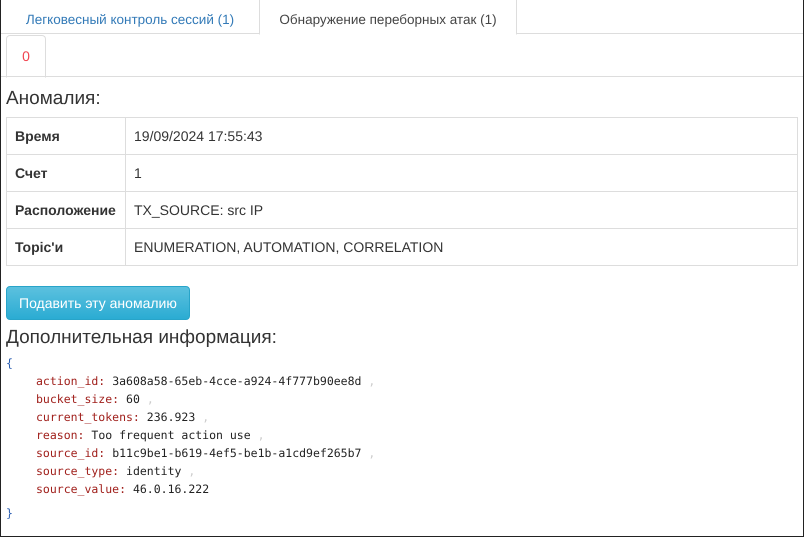  I want to click on json-value: 46.0.16.222, so click(171, 489).